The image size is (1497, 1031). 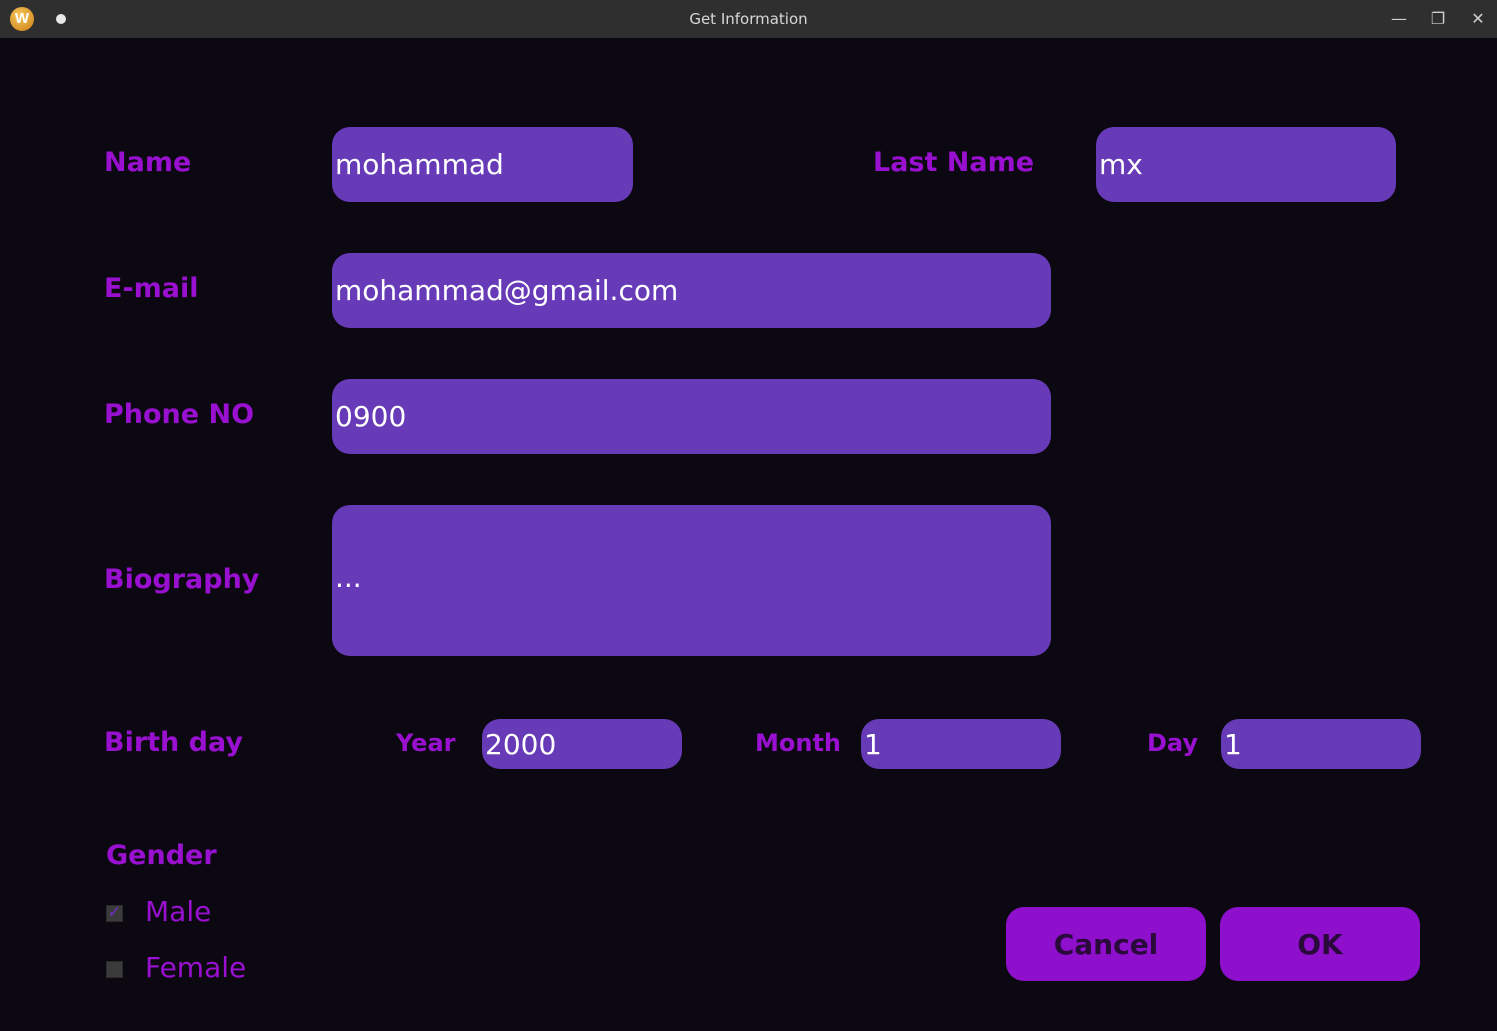 What do you see at coordinates (173, 742) in the screenshot?
I see `birthday-label: Birth day` at bounding box center [173, 742].